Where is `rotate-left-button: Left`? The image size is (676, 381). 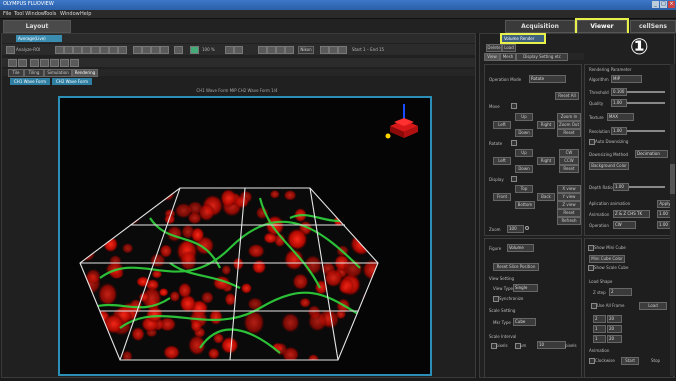 rotate-left-button: Left is located at coordinates (502, 161).